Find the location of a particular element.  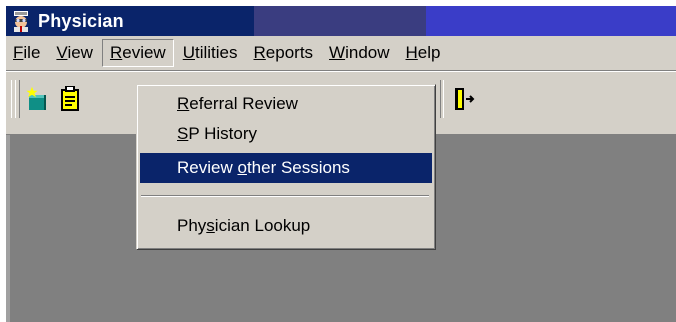

new-record-icon is located at coordinates (38, 101).